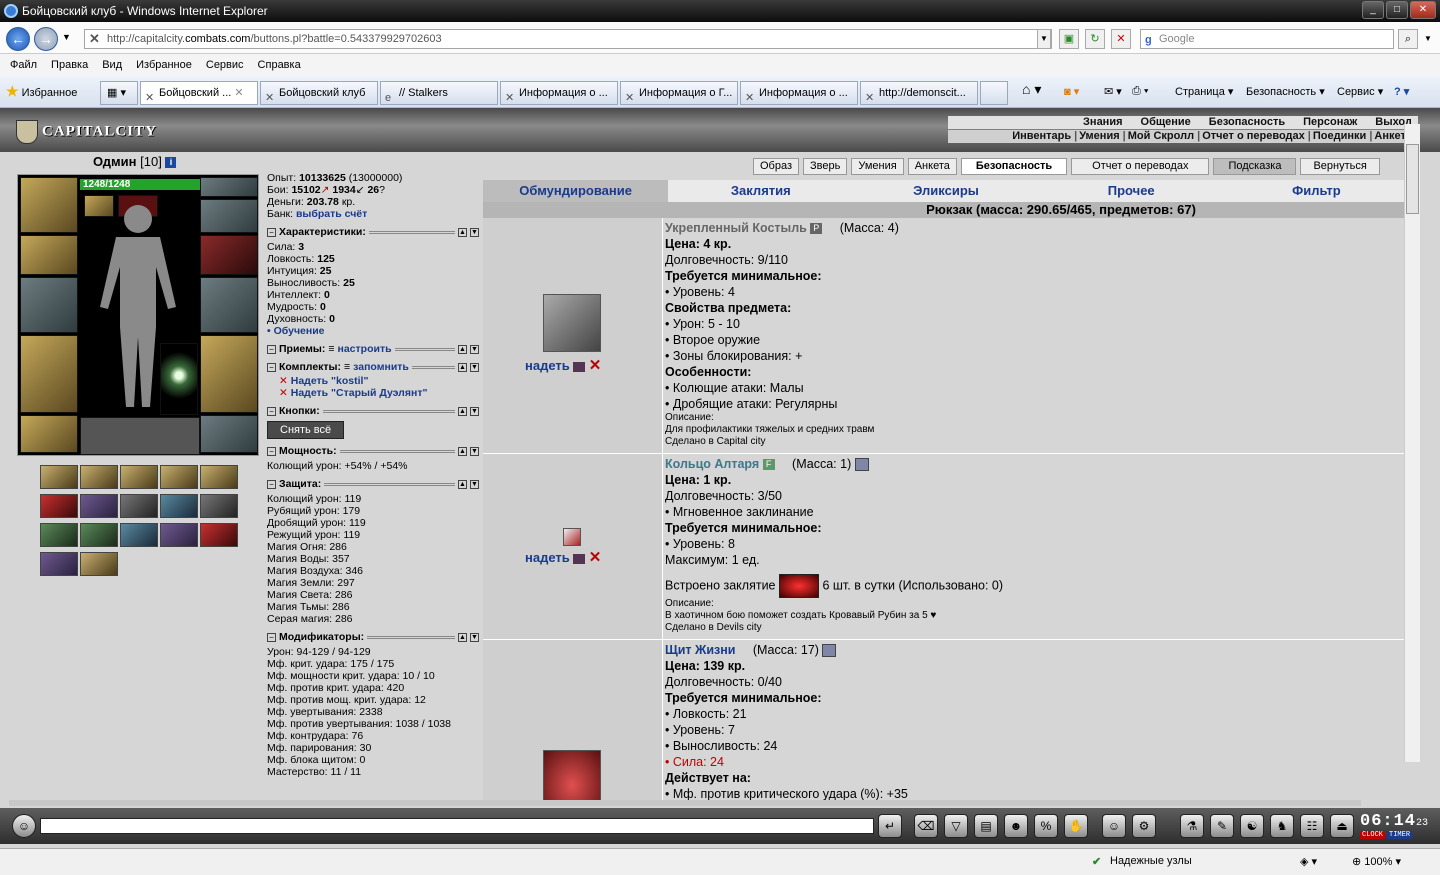 This screenshot has height=875, width=1440. Describe the element at coordinates (926, 826) in the screenshot. I see `eraser-icon: ⌫` at that location.